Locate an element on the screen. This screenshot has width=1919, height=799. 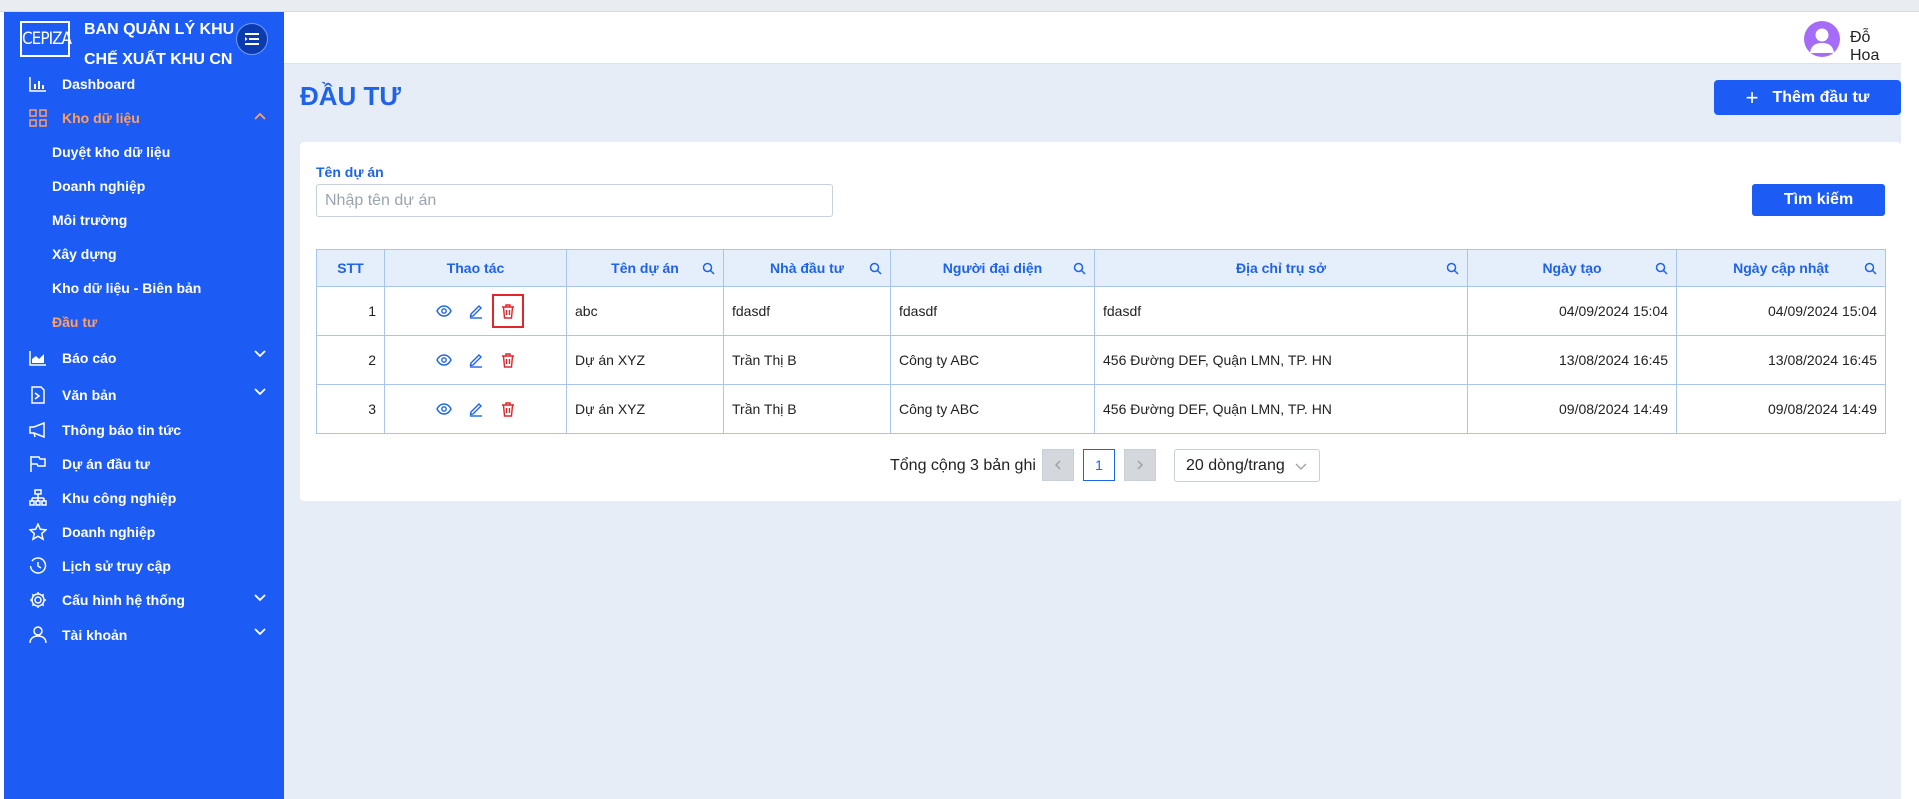
topbar: Đỗ Hoa is located at coordinates (1092, 38).